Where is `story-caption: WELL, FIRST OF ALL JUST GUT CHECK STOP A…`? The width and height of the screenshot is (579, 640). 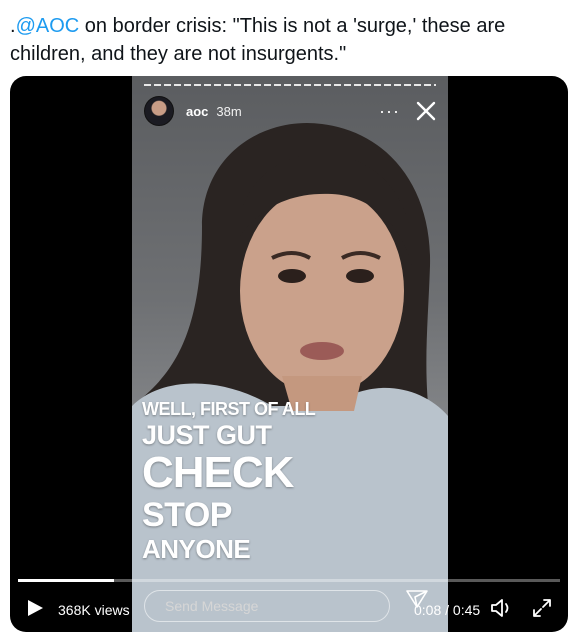
story-caption: WELL, FIRST OF ALL JUST GUT CHECK STOP A… is located at coordinates (229, 481).